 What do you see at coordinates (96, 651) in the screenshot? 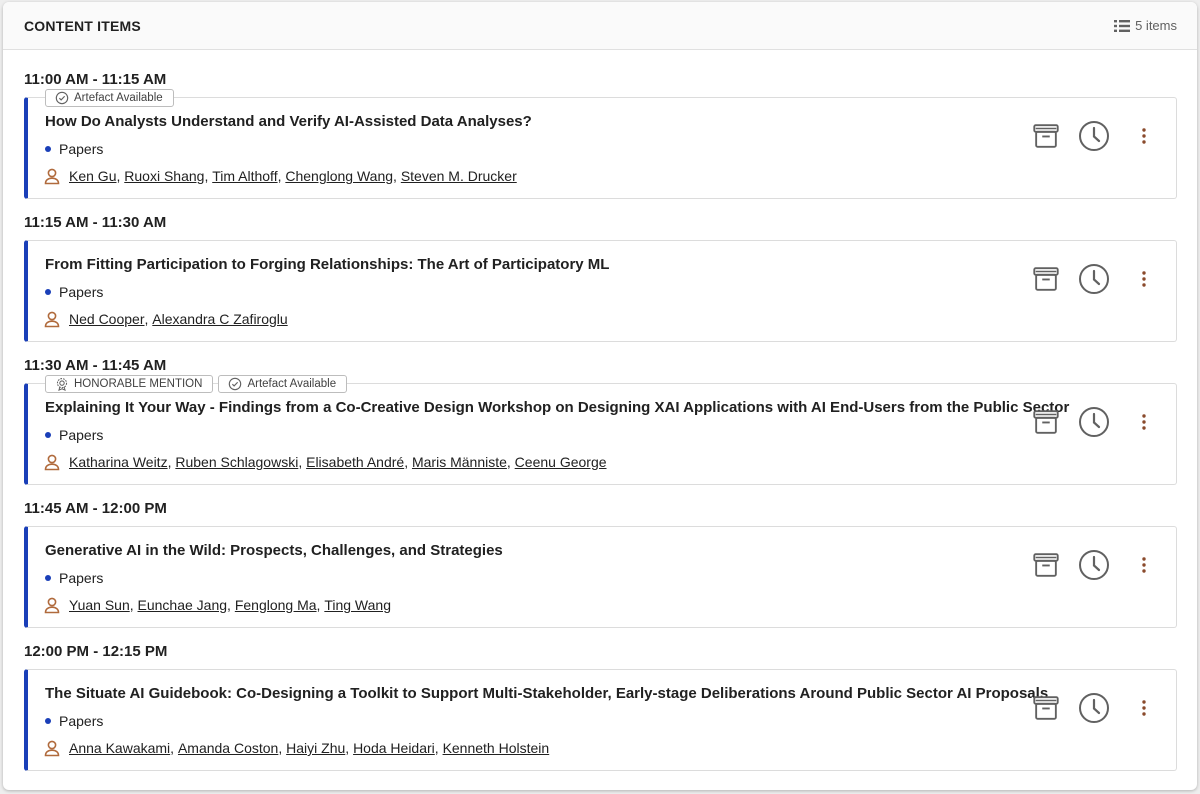
I see `time-range: 12:00 PM - 12:15 PM` at bounding box center [96, 651].